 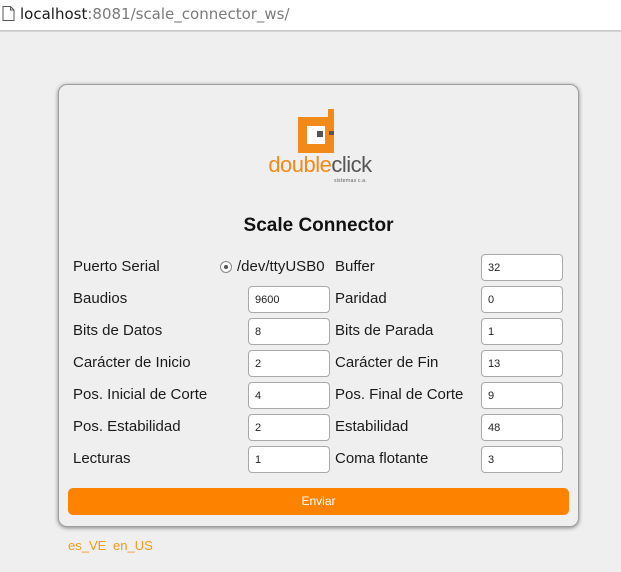 What do you see at coordinates (318, 225) in the screenshot?
I see `page-title: Scale Connector` at bounding box center [318, 225].